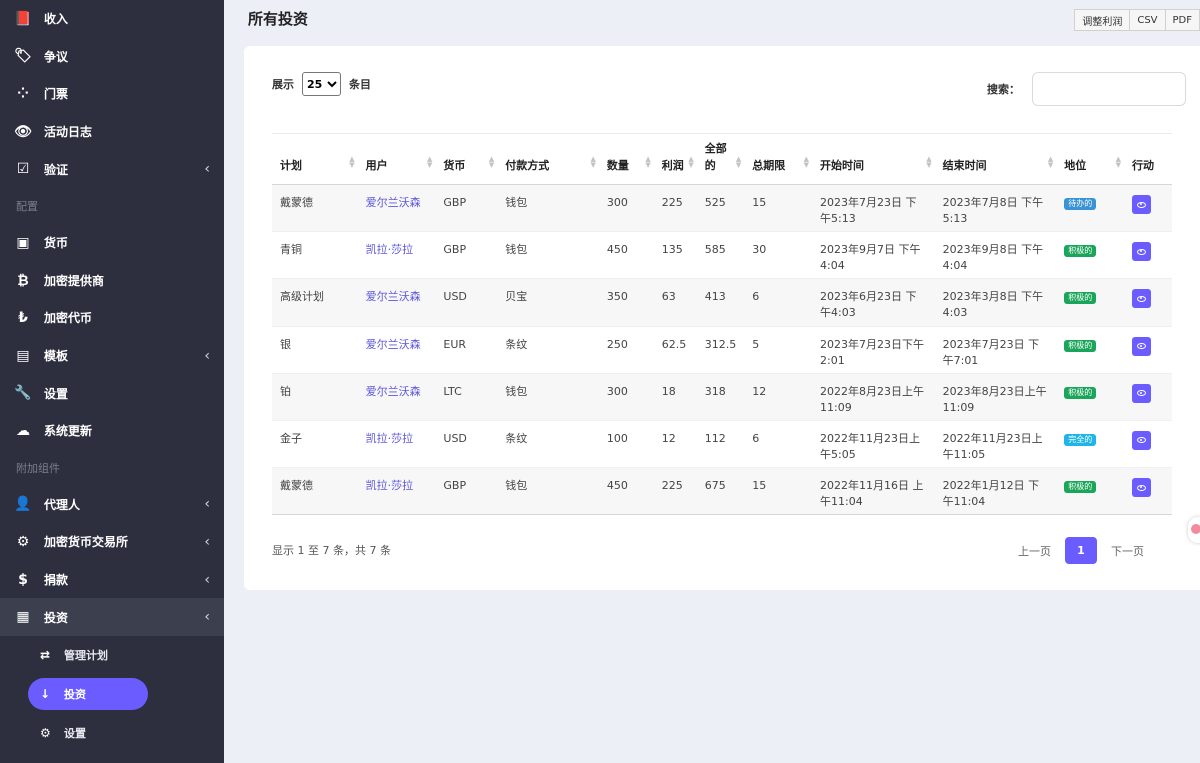 This screenshot has width=1200, height=763. Describe the element at coordinates (626, 159) in the screenshot. I see `col-header-amount: 数量 ▲ ▼` at that location.